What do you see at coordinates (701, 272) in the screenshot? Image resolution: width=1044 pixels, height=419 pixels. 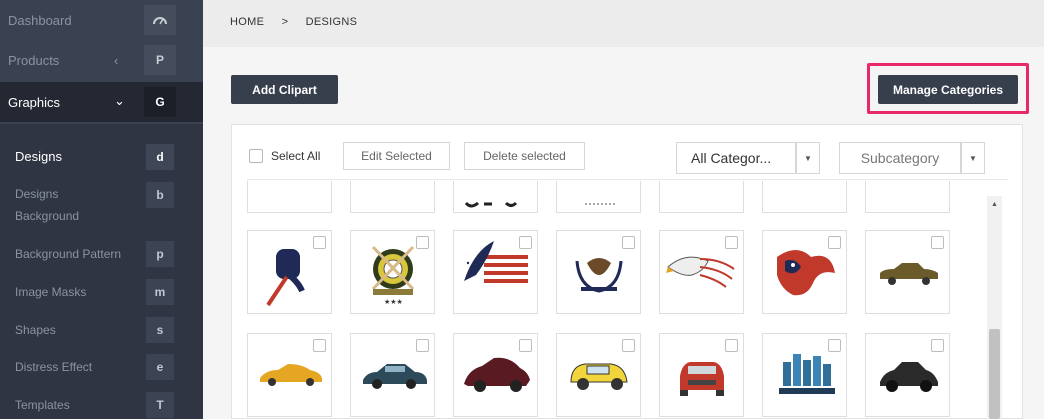 I see `design-tile-eagle-head-flag` at bounding box center [701, 272].